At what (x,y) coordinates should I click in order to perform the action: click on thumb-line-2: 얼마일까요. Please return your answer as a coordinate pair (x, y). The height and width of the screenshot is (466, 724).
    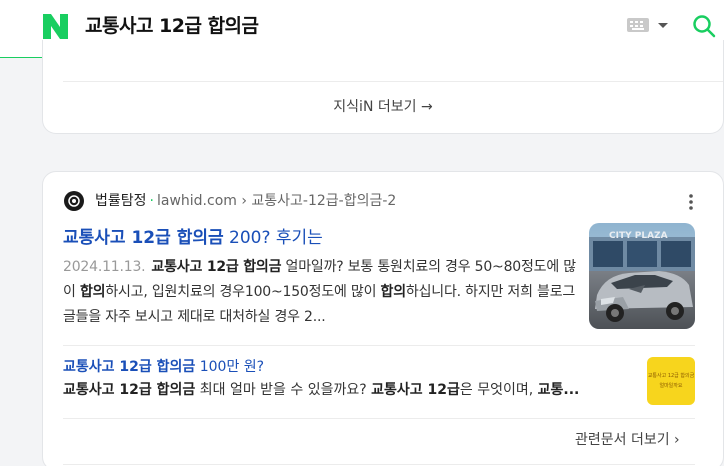
    Looking at the image, I should click on (671, 386).